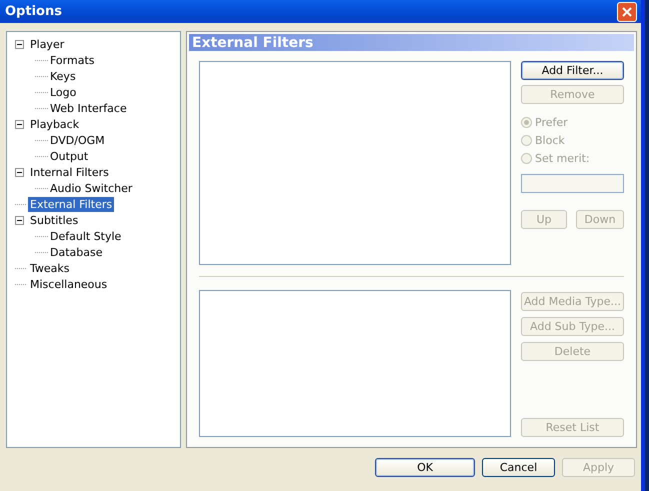  I want to click on tree-item: Default Style, so click(86, 236).